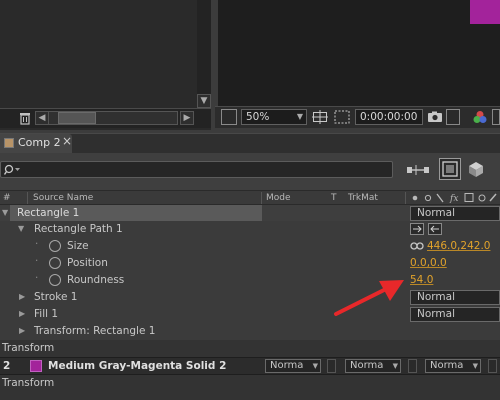 This screenshot has height=400, width=500. I want to click on position-value: 0.0,0.0, so click(428, 263).